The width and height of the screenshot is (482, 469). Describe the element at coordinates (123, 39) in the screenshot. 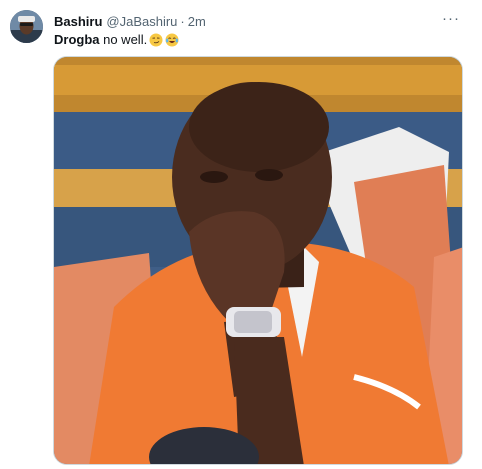

I see `tweet-text-rest: no well.` at that location.